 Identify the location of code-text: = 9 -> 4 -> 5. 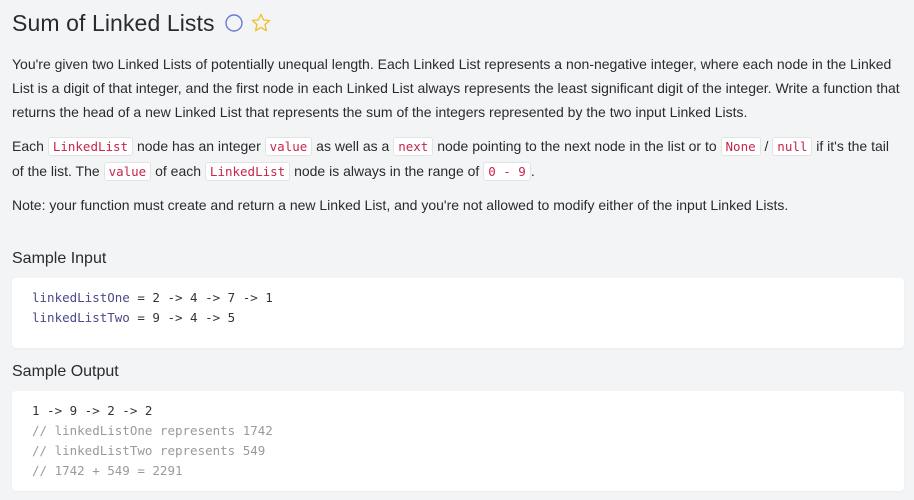
(182, 317).